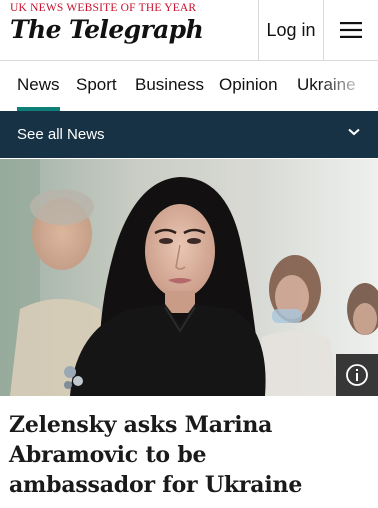 The image size is (378, 508). Describe the element at coordinates (103, 8) in the screenshot. I see `tagline: UK NEWS WEBSITE OF THE YEAR` at that location.